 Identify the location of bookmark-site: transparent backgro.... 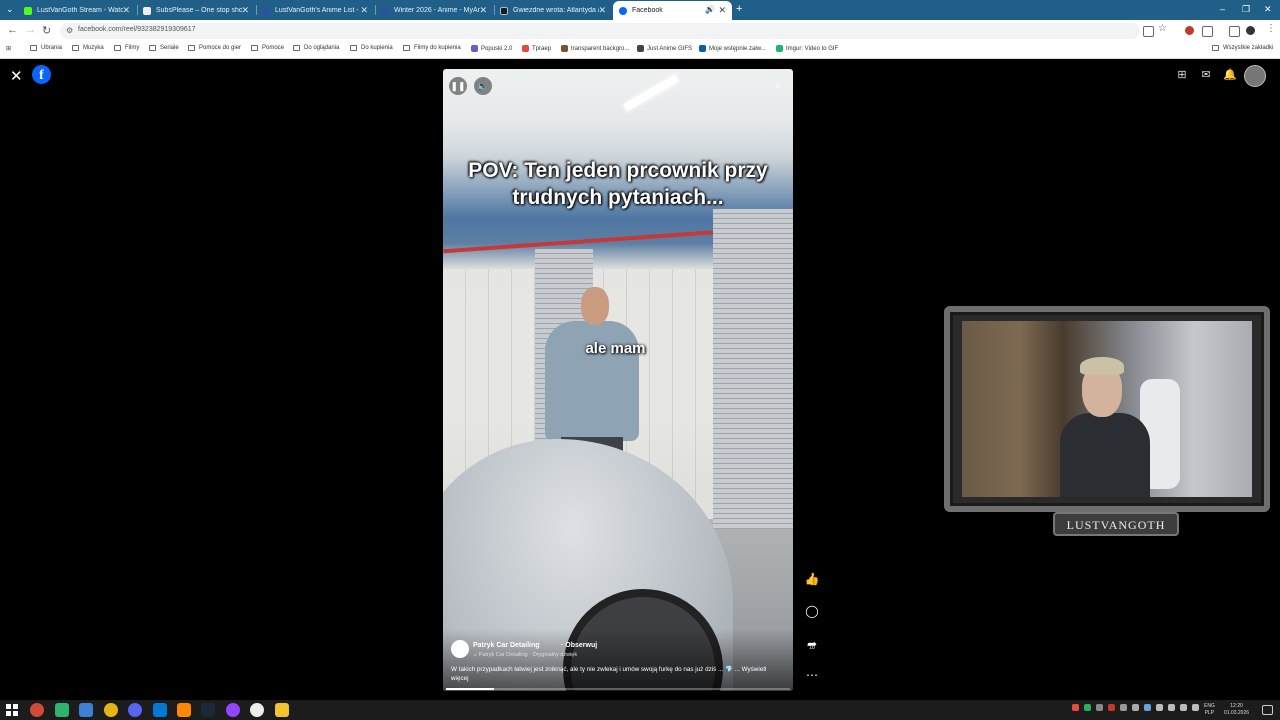
(595, 48).